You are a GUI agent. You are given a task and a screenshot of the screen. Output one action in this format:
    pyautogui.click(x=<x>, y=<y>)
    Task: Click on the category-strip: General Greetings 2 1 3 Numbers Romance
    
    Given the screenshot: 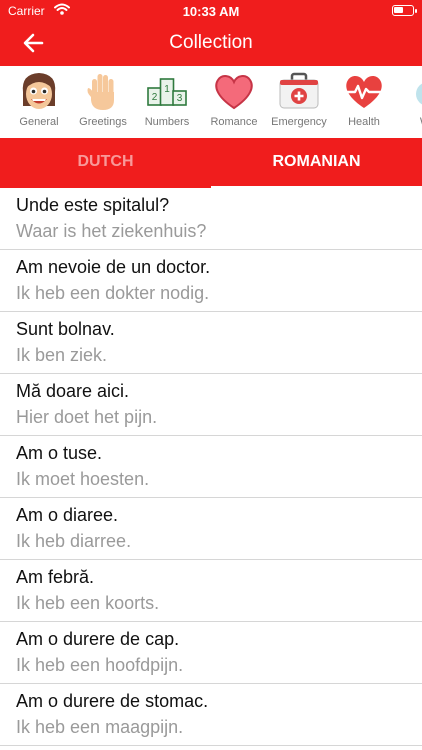 What is the action you would take?
    pyautogui.click(x=211, y=102)
    